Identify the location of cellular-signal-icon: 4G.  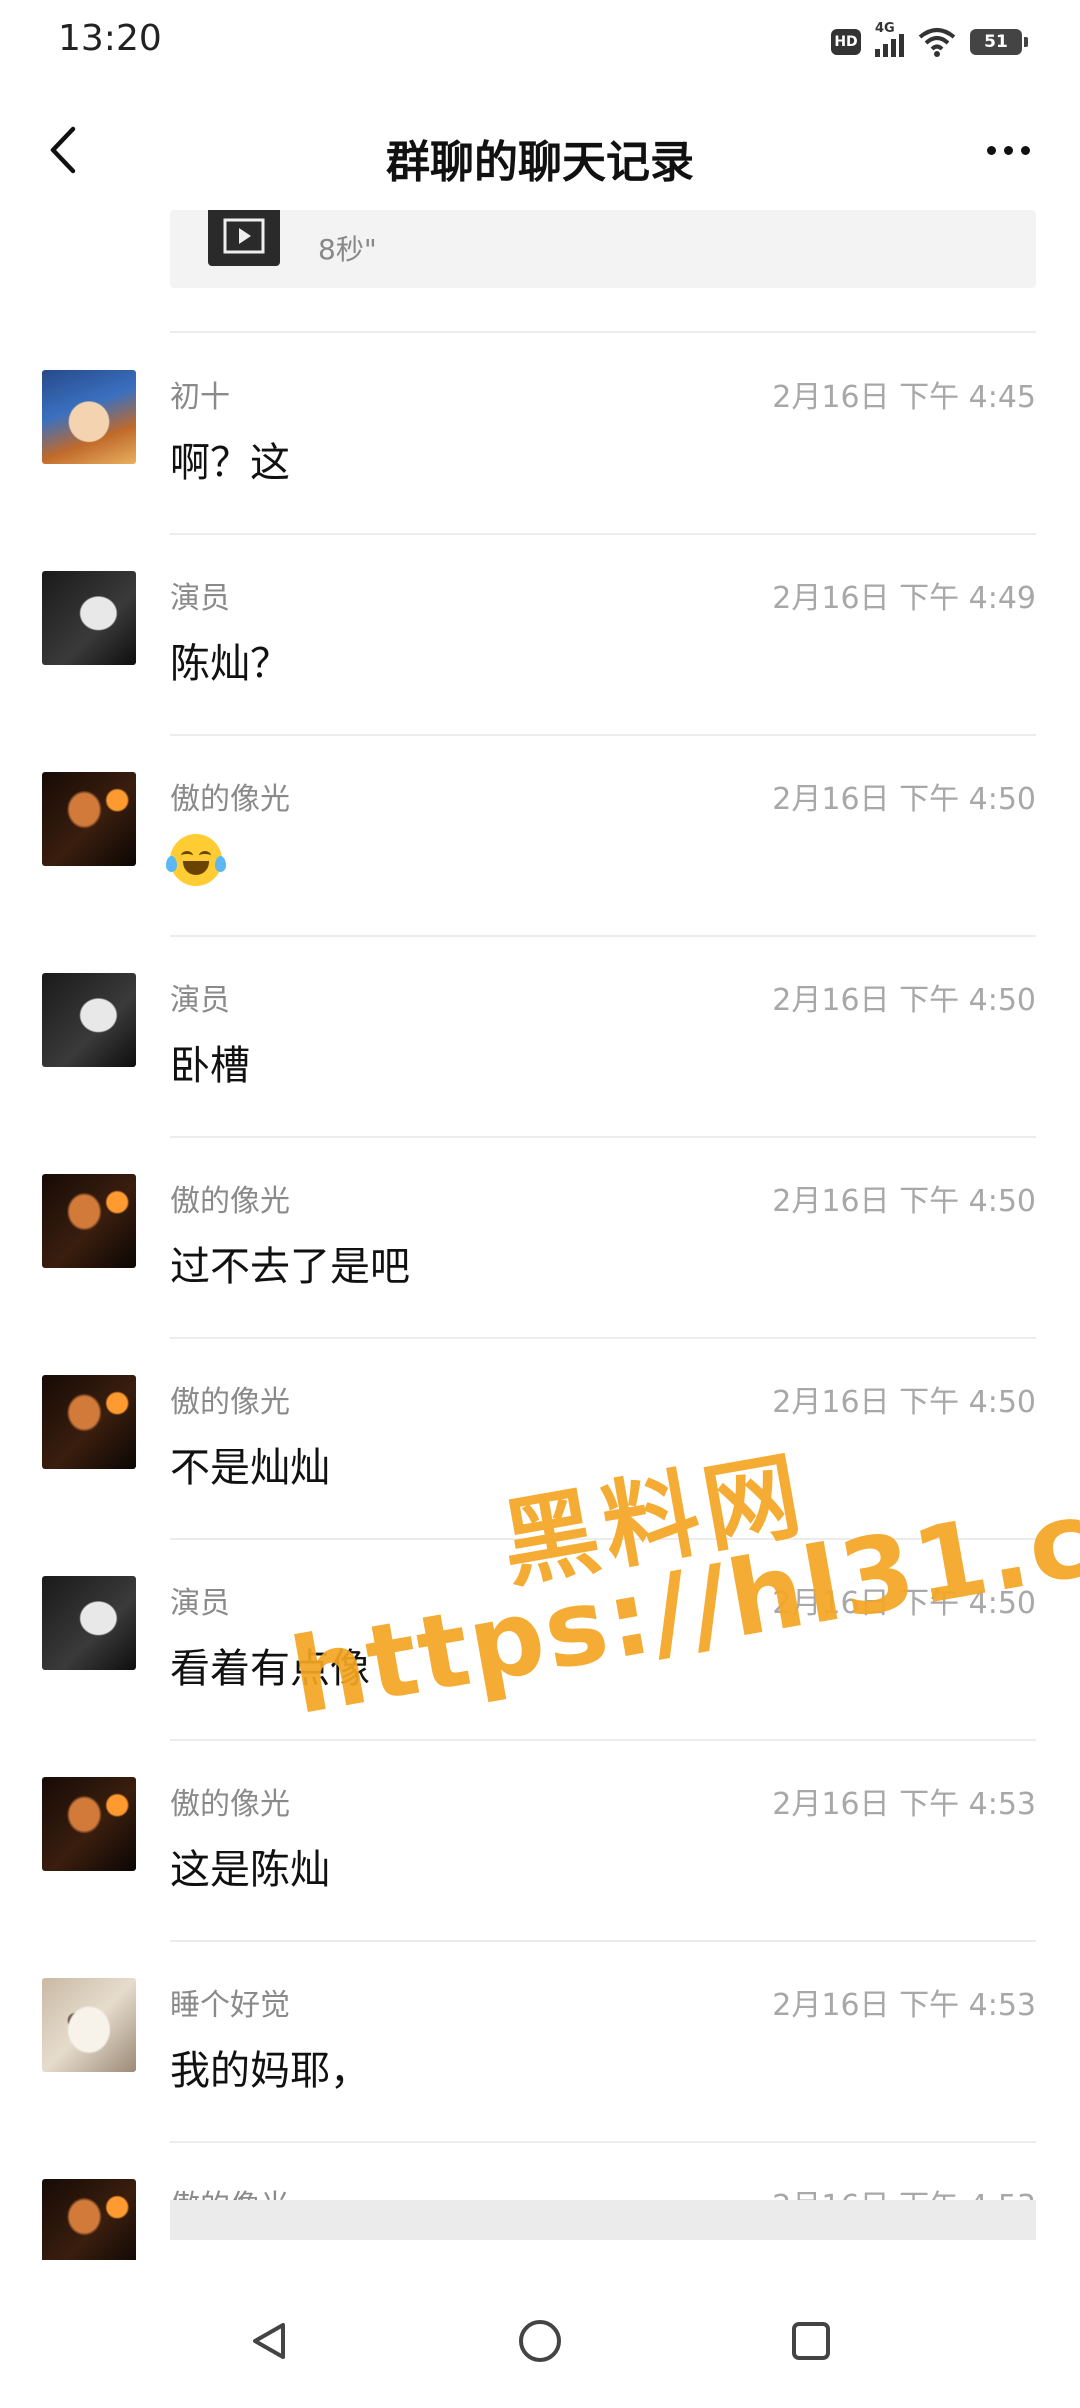
(889, 39).